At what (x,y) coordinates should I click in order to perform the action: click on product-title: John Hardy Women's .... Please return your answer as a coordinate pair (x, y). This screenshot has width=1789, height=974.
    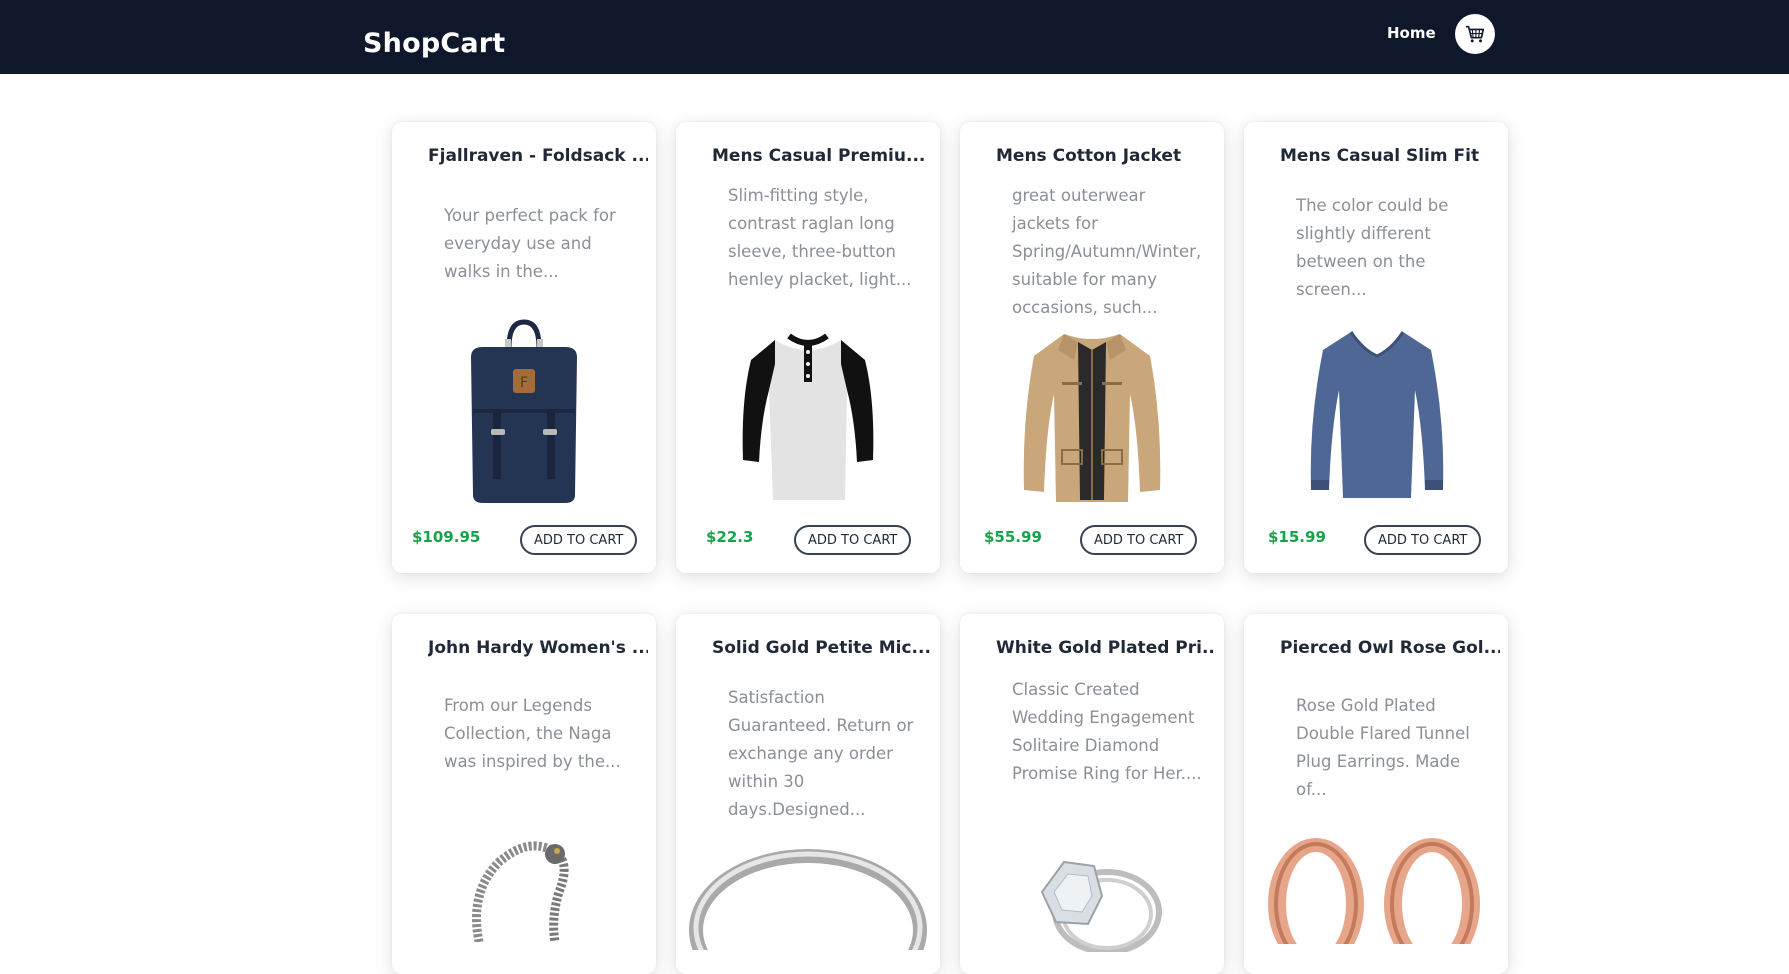
    Looking at the image, I should click on (538, 648).